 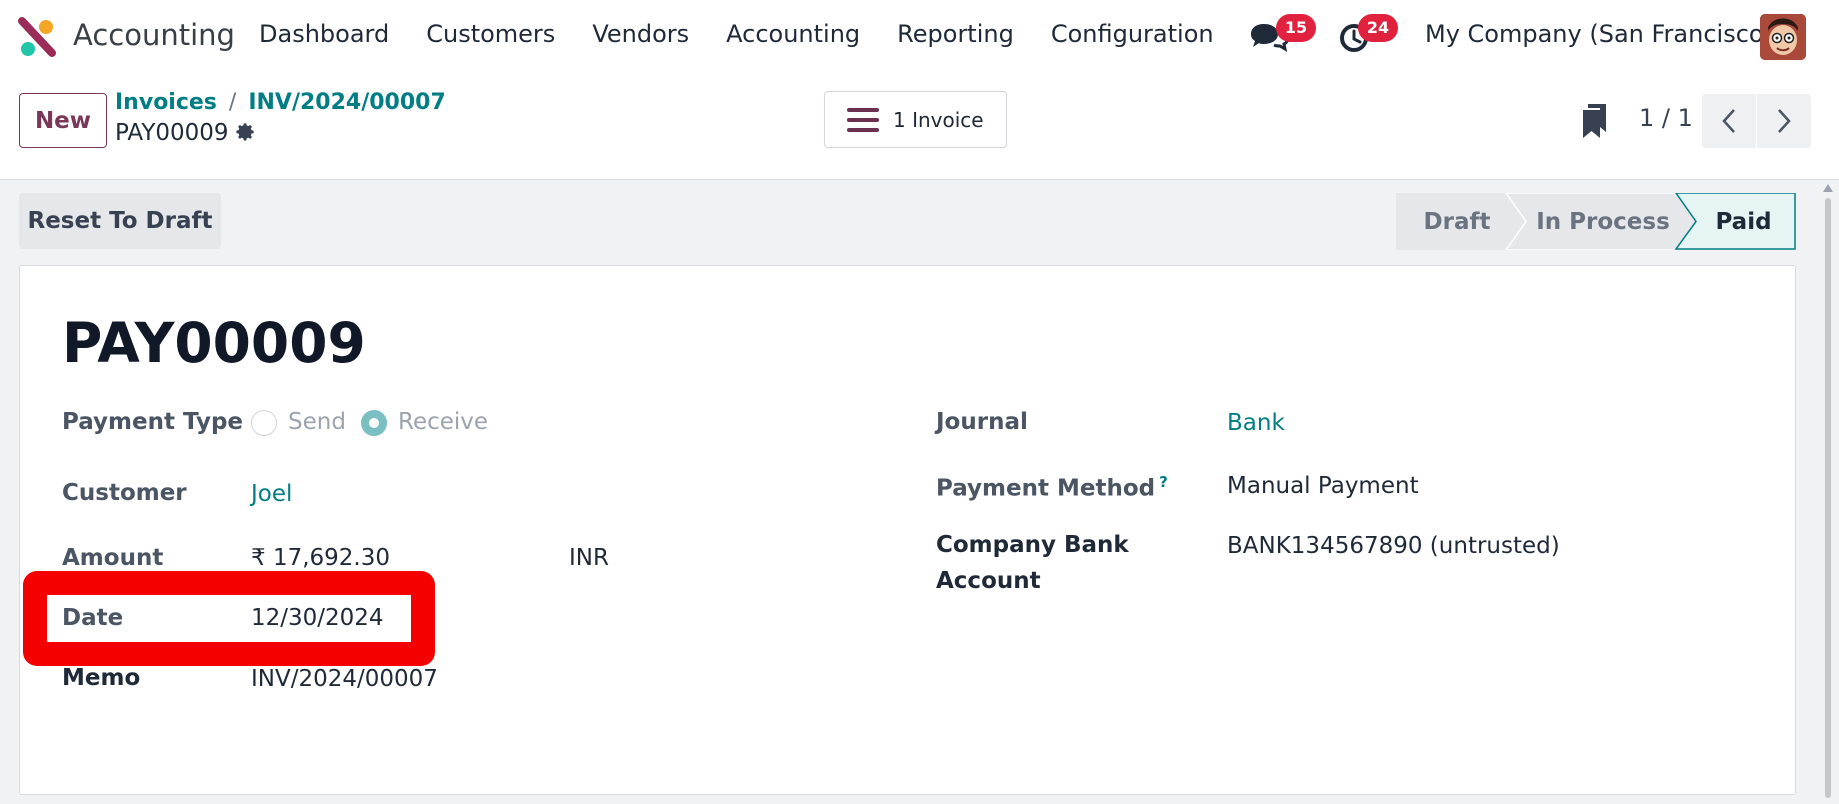 I want to click on status-bar: Draft In Process Paid, so click(x=1596, y=221).